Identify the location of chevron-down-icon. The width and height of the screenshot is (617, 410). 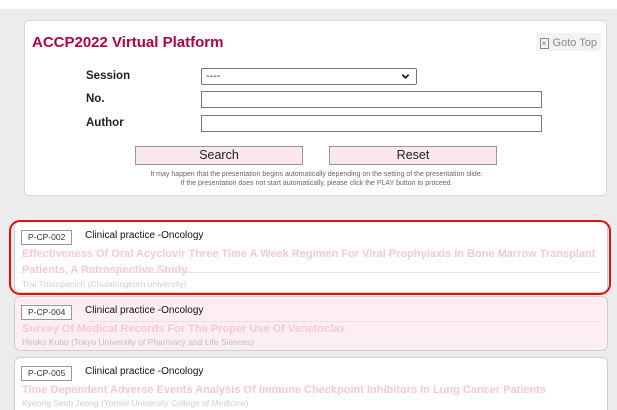
(405, 76).